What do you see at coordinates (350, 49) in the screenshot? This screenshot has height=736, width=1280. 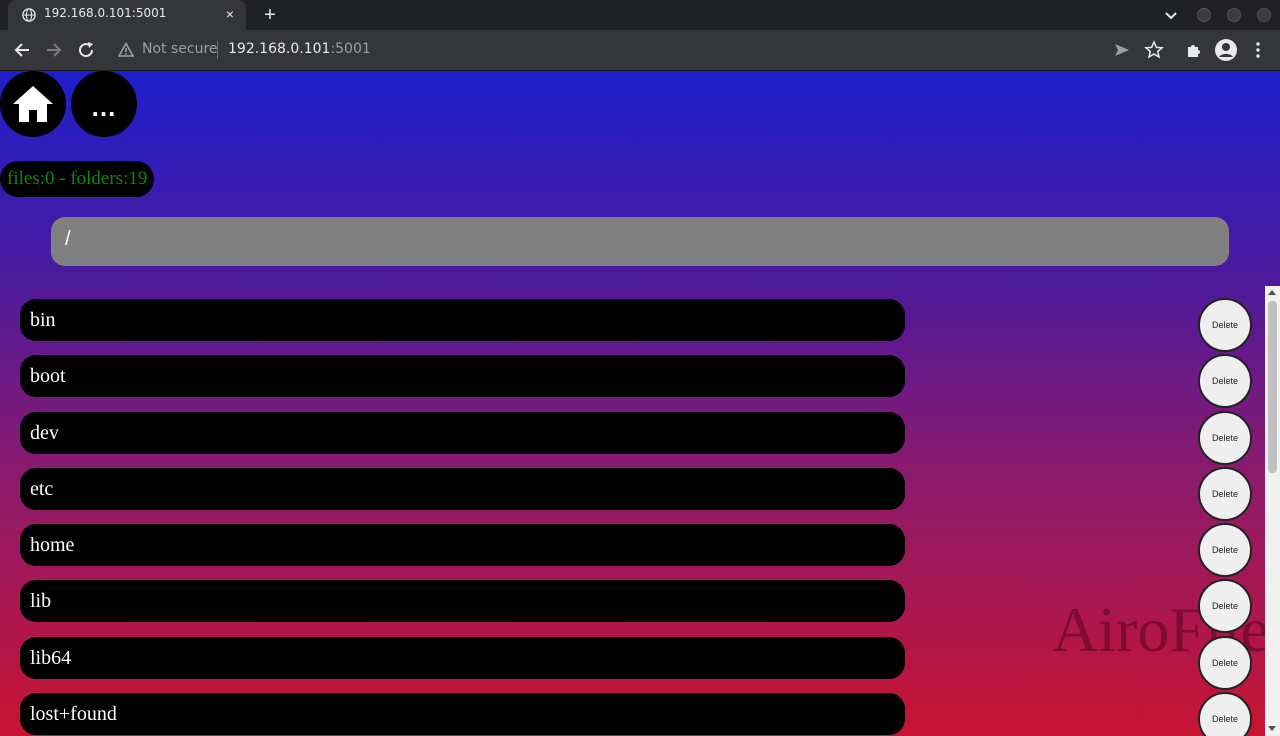 I see `url-port: :5001` at bounding box center [350, 49].